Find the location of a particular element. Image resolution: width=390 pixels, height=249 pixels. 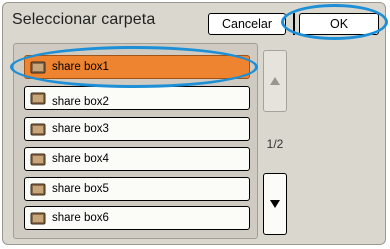

folder-item-share-box6: share box6 is located at coordinates (137, 218).